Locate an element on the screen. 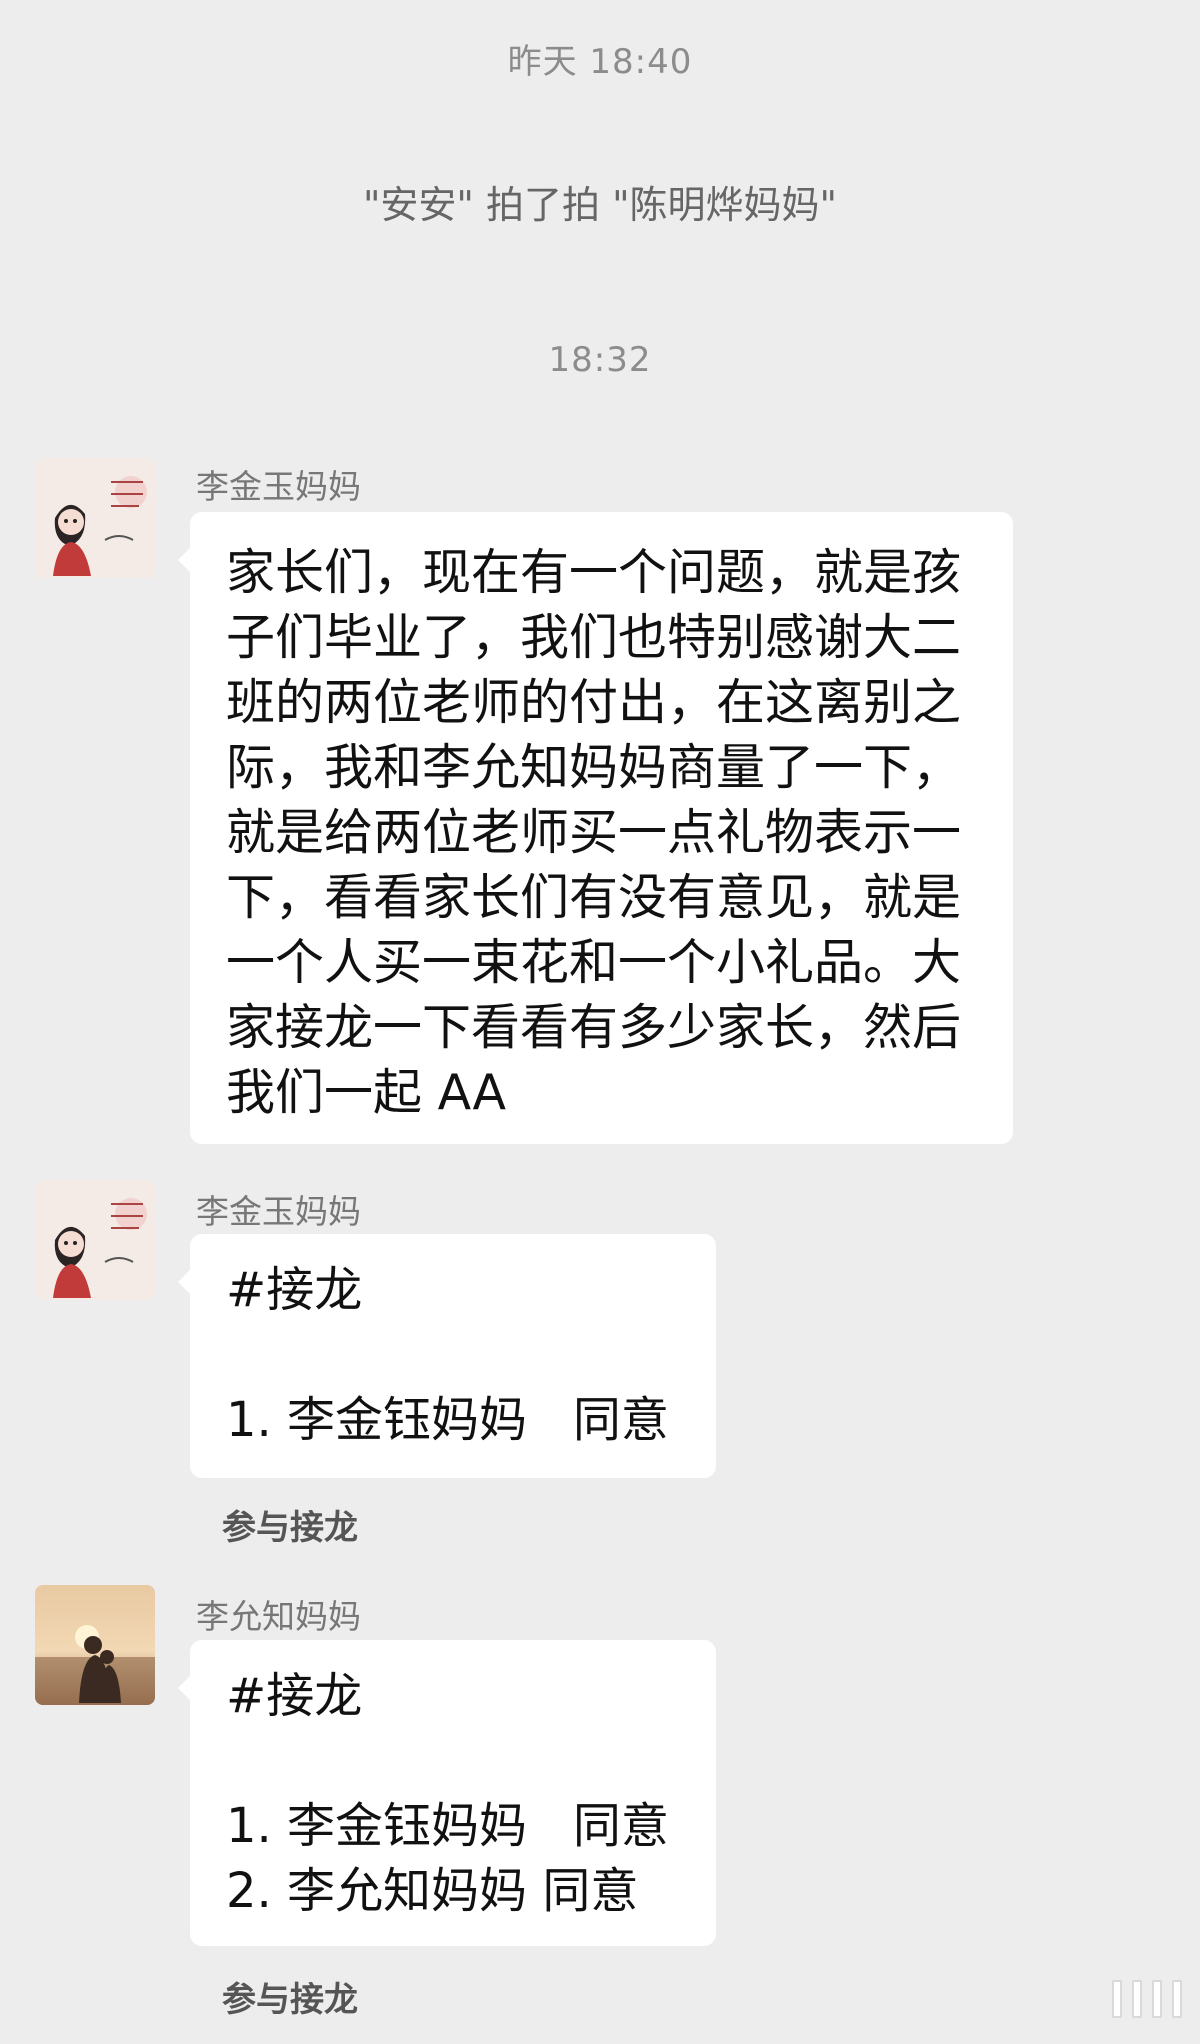 This screenshot has width=1200, height=2044. relay-bubble: #接龙 1. 李金钰妈妈 同意 is located at coordinates (447, 1356).